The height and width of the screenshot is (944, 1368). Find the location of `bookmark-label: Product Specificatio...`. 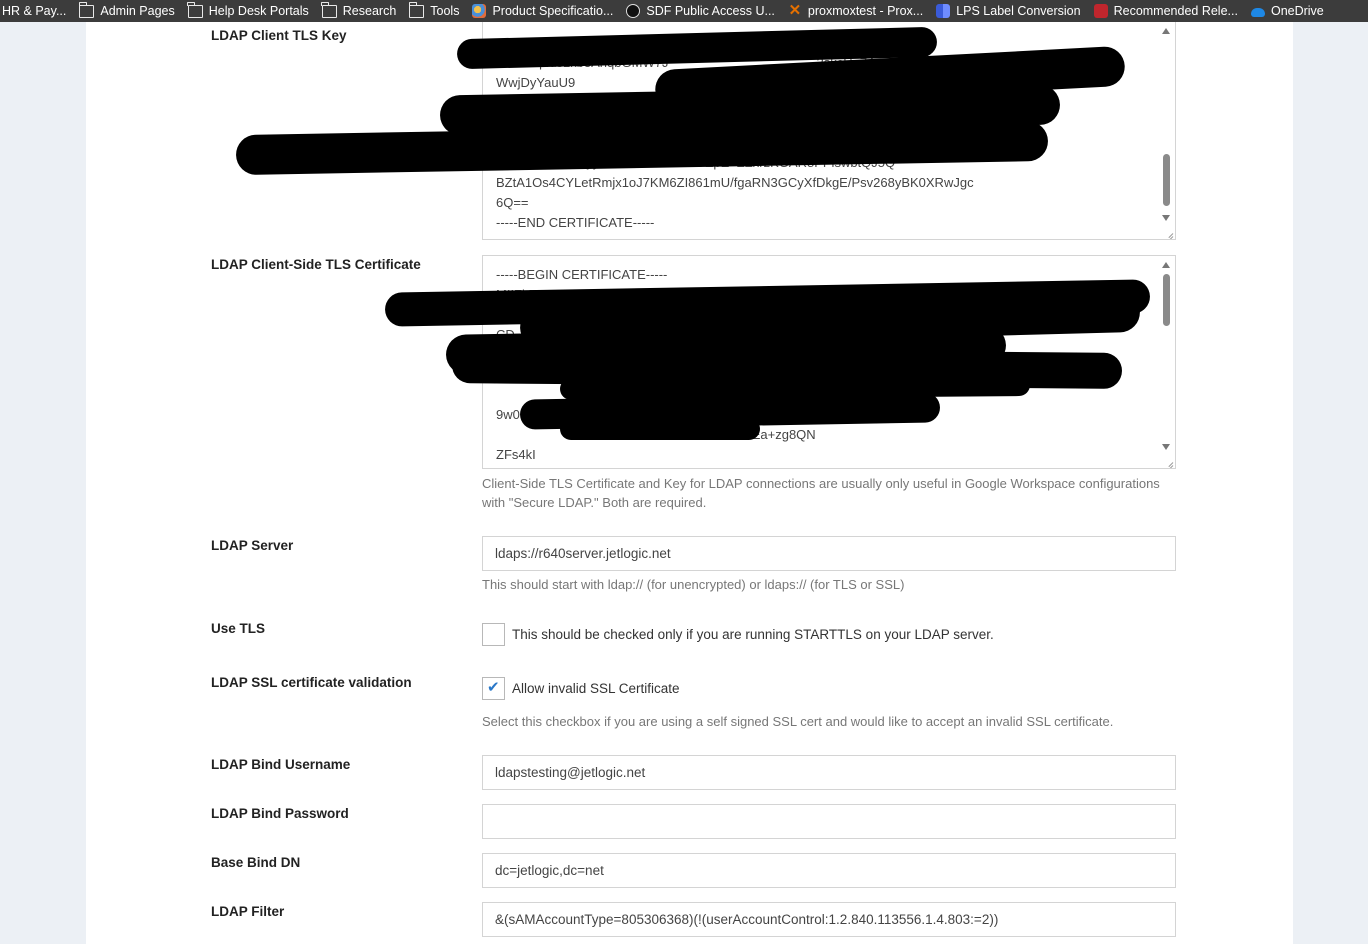

bookmark-label: Product Specificatio... is located at coordinates (553, 11).